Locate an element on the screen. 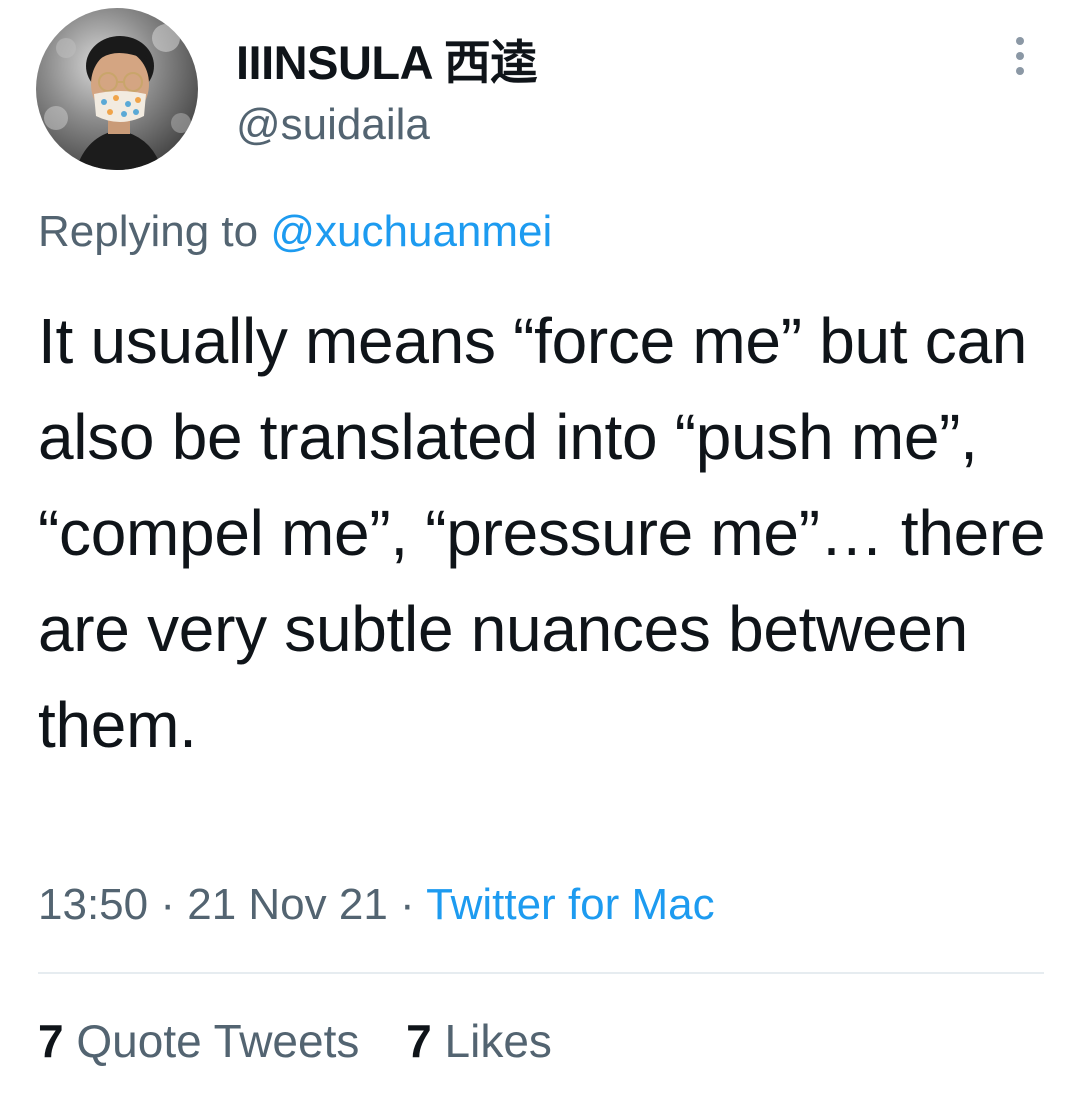 This screenshot has height=1097, width=1078. tweet-meta: 13:50 · 21 Nov 21 · Twitter for Mac is located at coordinates (376, 905).